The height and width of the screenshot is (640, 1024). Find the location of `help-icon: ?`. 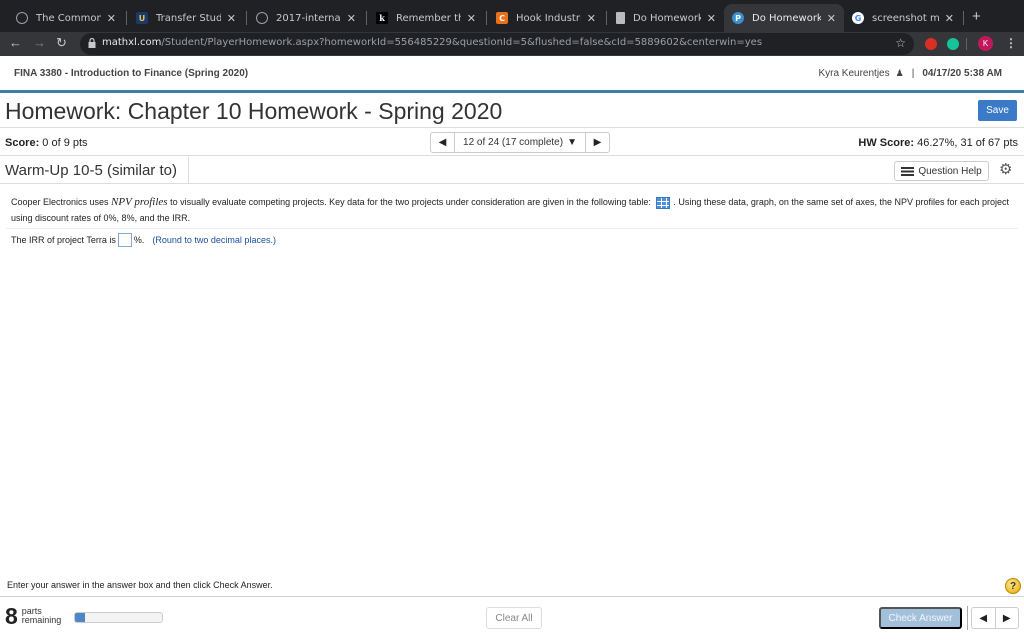

help-icon: ? is located at coordinates (1013, 586).